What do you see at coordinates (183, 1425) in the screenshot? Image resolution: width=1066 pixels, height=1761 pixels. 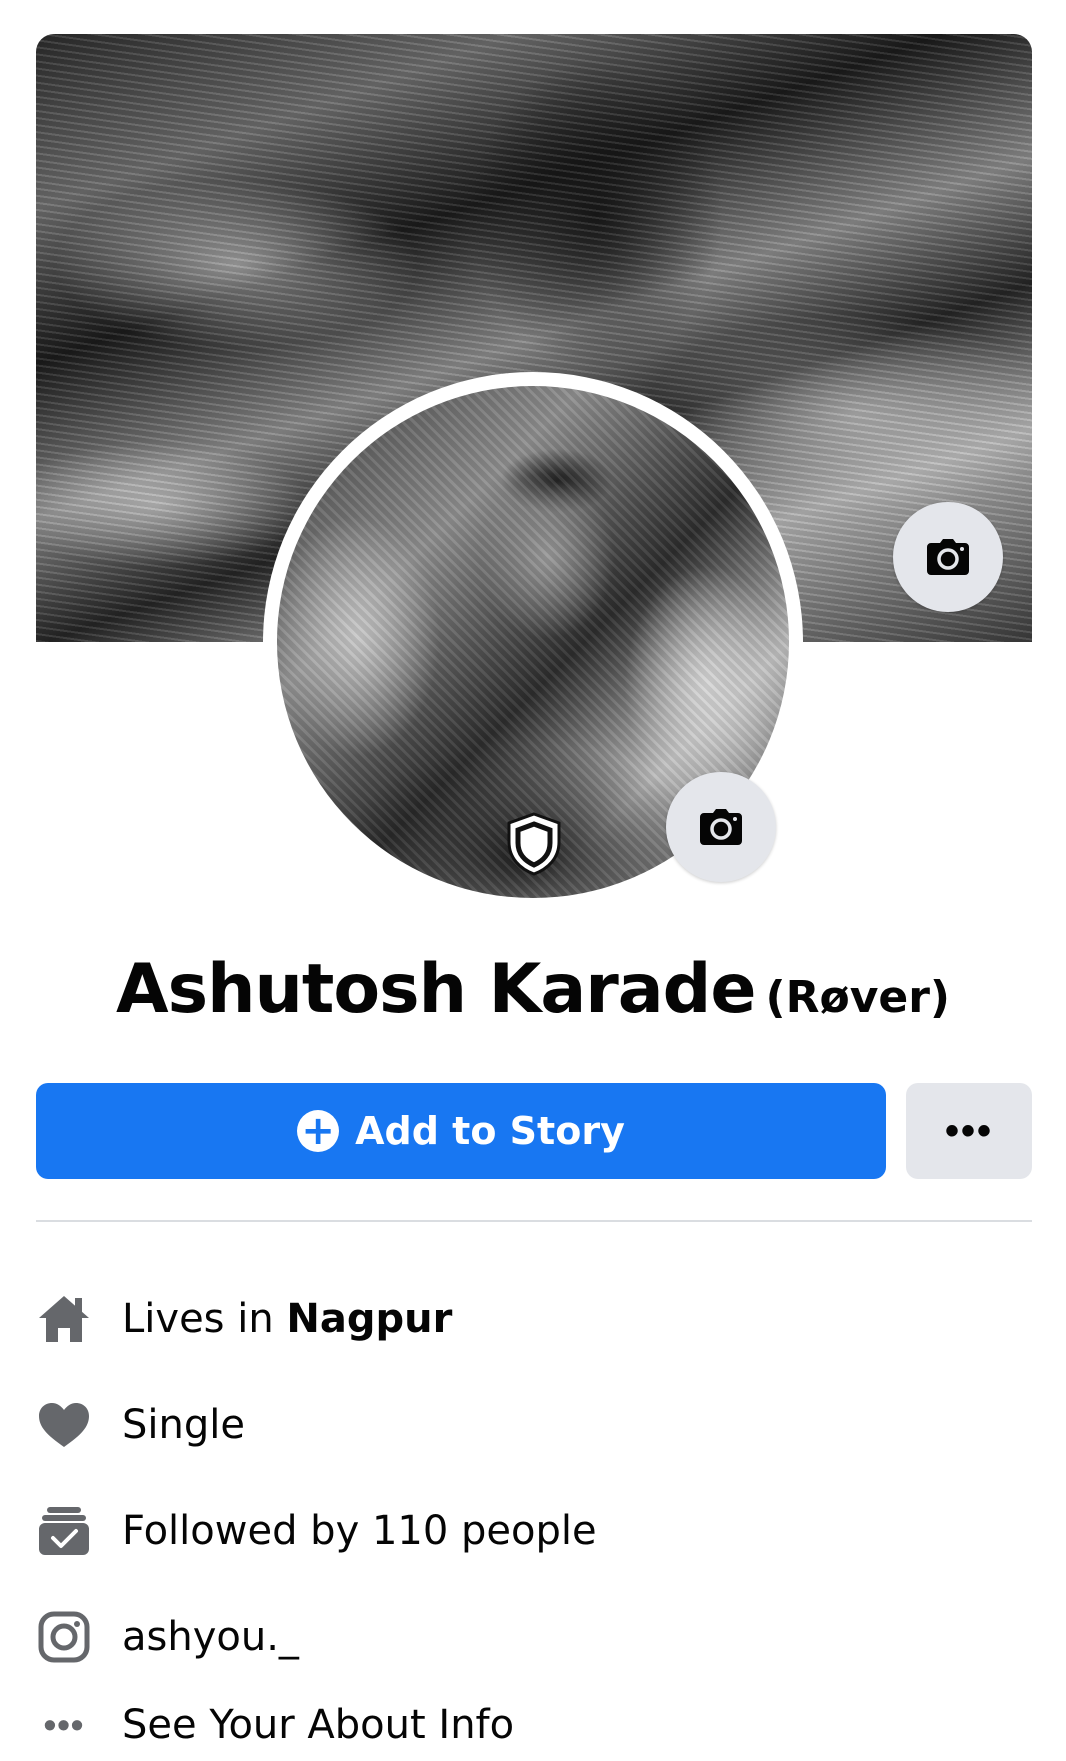 I see `detail-relationship-text: Single` at bounding box center [183, 1425].